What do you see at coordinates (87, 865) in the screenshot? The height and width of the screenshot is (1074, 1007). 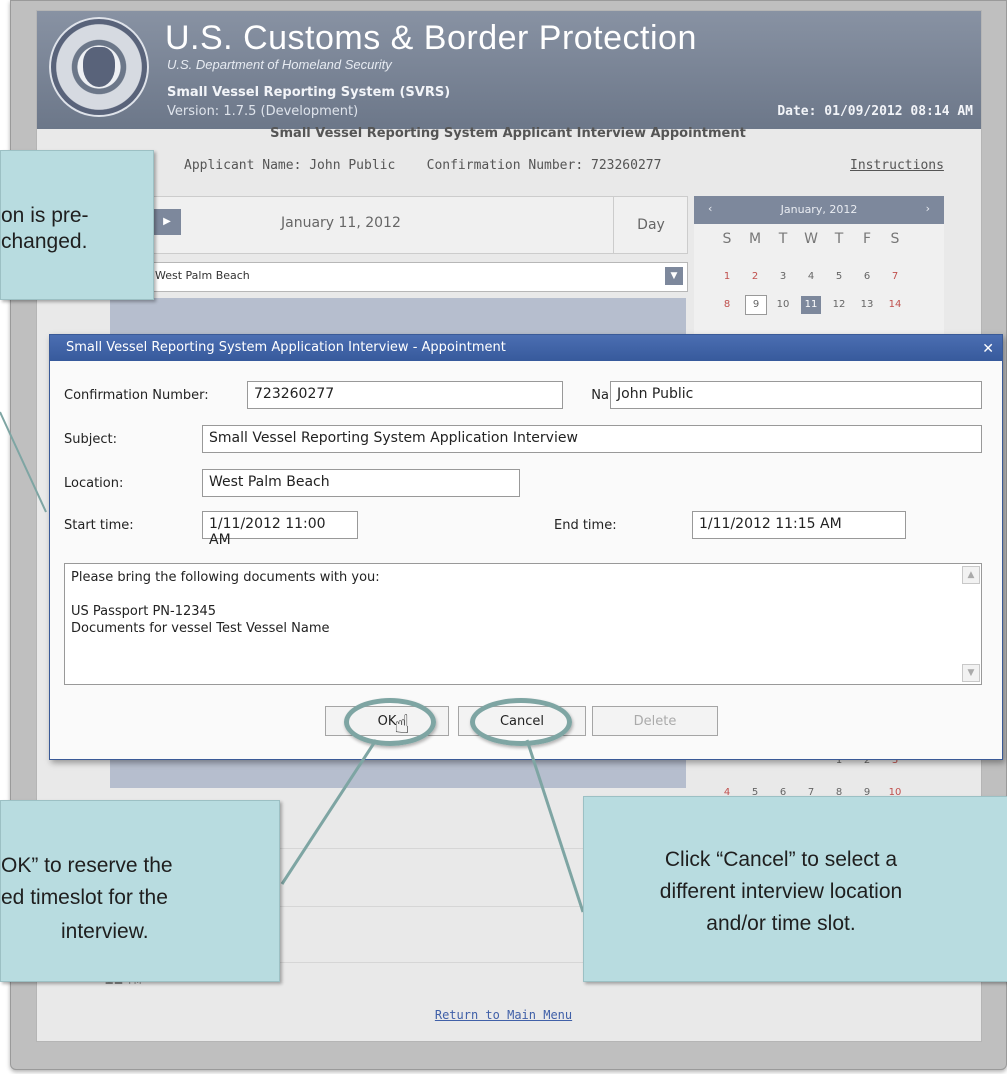 I see `callout-text: OK” to reserve the` at bounding box center [87, 865].